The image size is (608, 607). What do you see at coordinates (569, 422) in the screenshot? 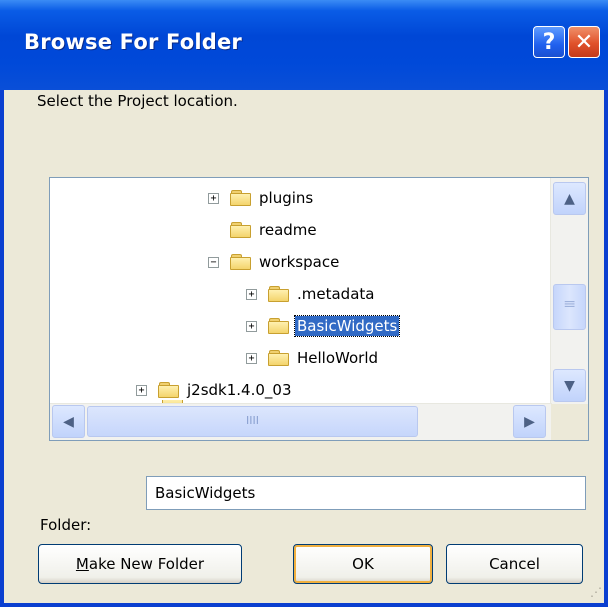
I see `scroll-corner` at bounding box center [569, 422].